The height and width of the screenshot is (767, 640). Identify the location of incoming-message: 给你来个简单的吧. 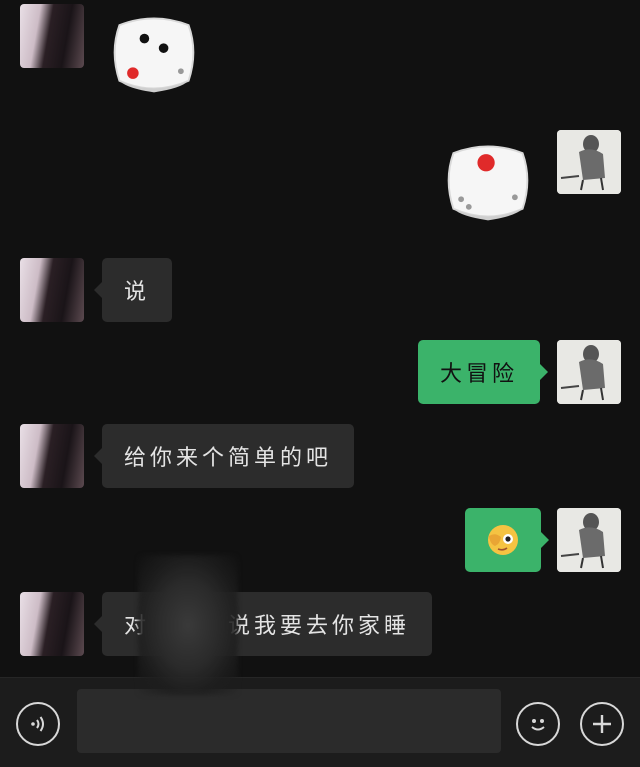
(224, 456).